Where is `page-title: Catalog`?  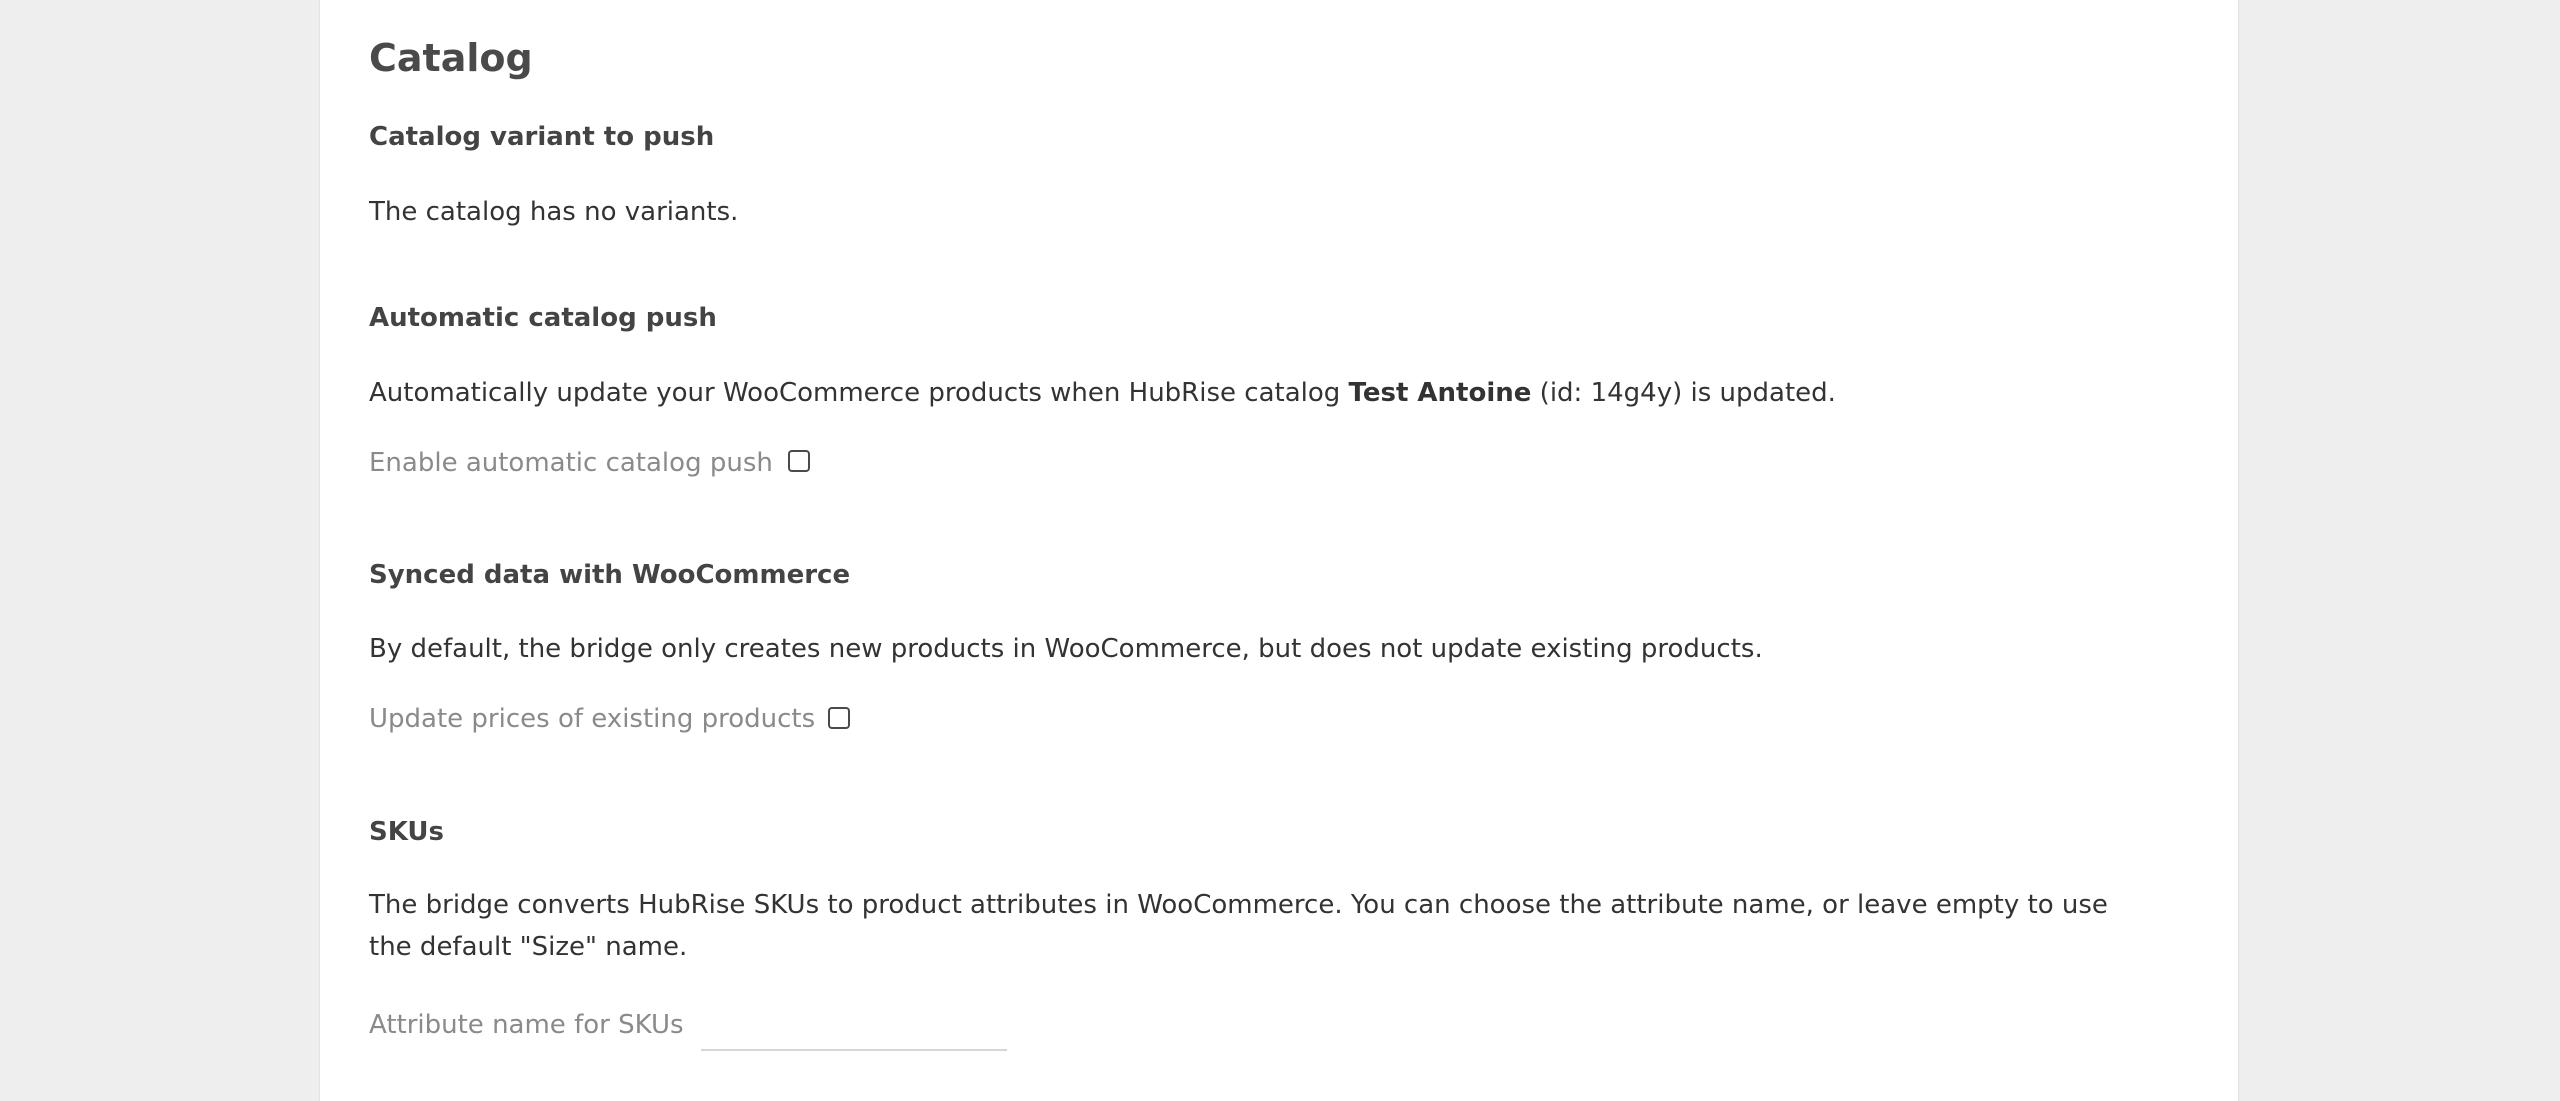 page-title: Catalog is located at coordinates (451, 58).